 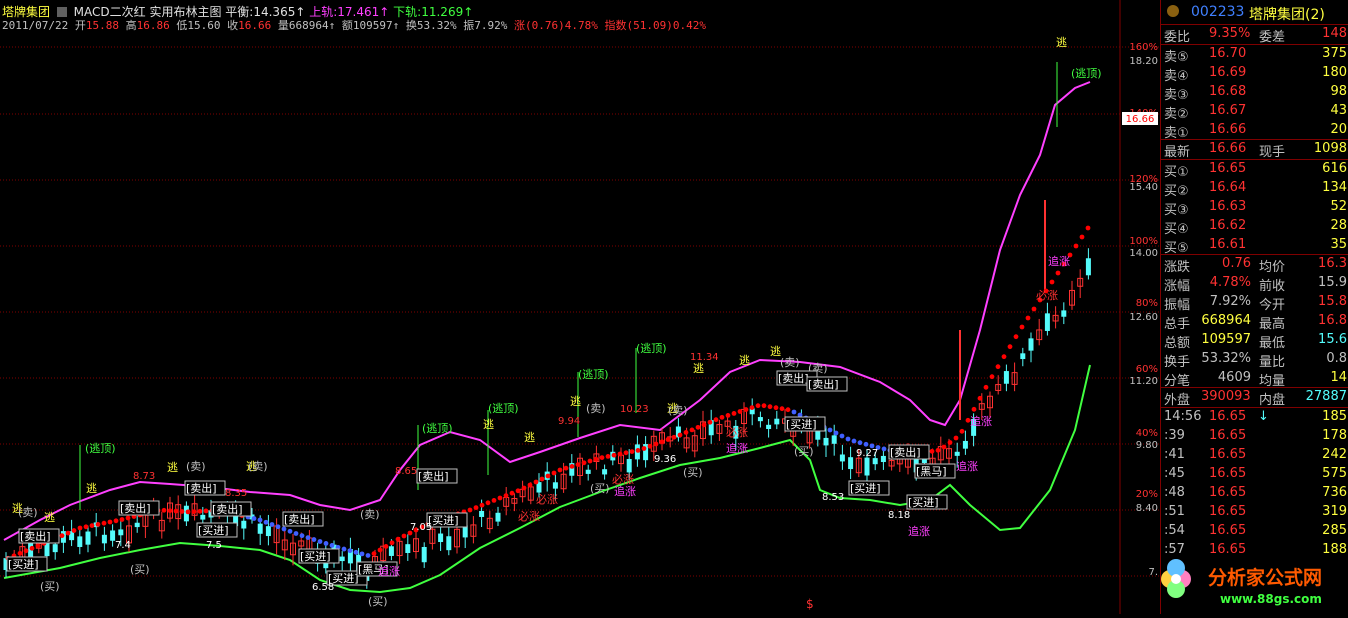 What do you see at coordinates (1248, 584) in the screenshot?
I see `site-logo: 分析家公式网 www.88gs.com` at bounding box center [1248, 584].